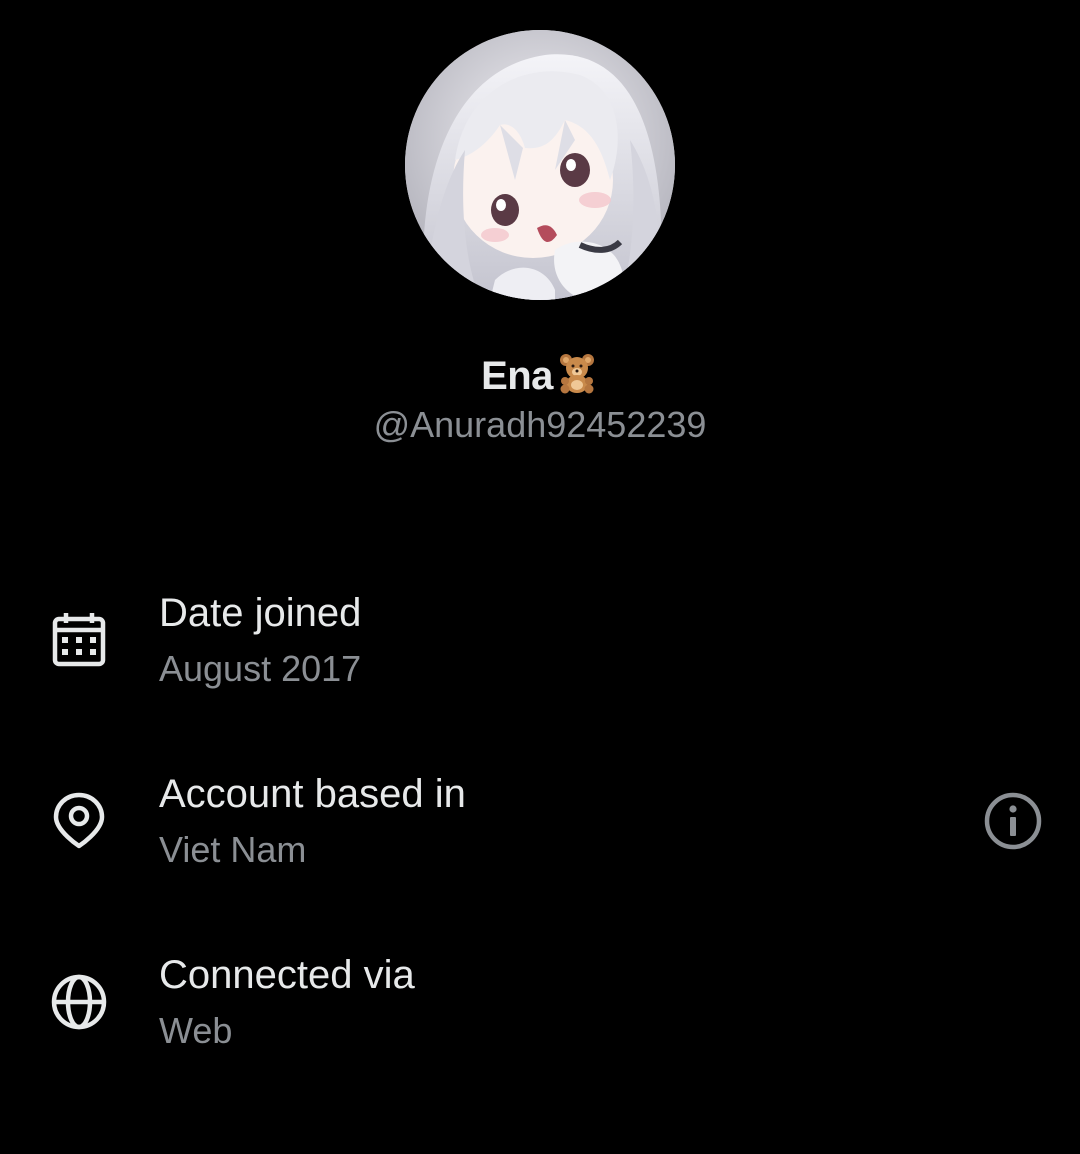  I want to click on display-name-text: Ena, so click(517, 376).